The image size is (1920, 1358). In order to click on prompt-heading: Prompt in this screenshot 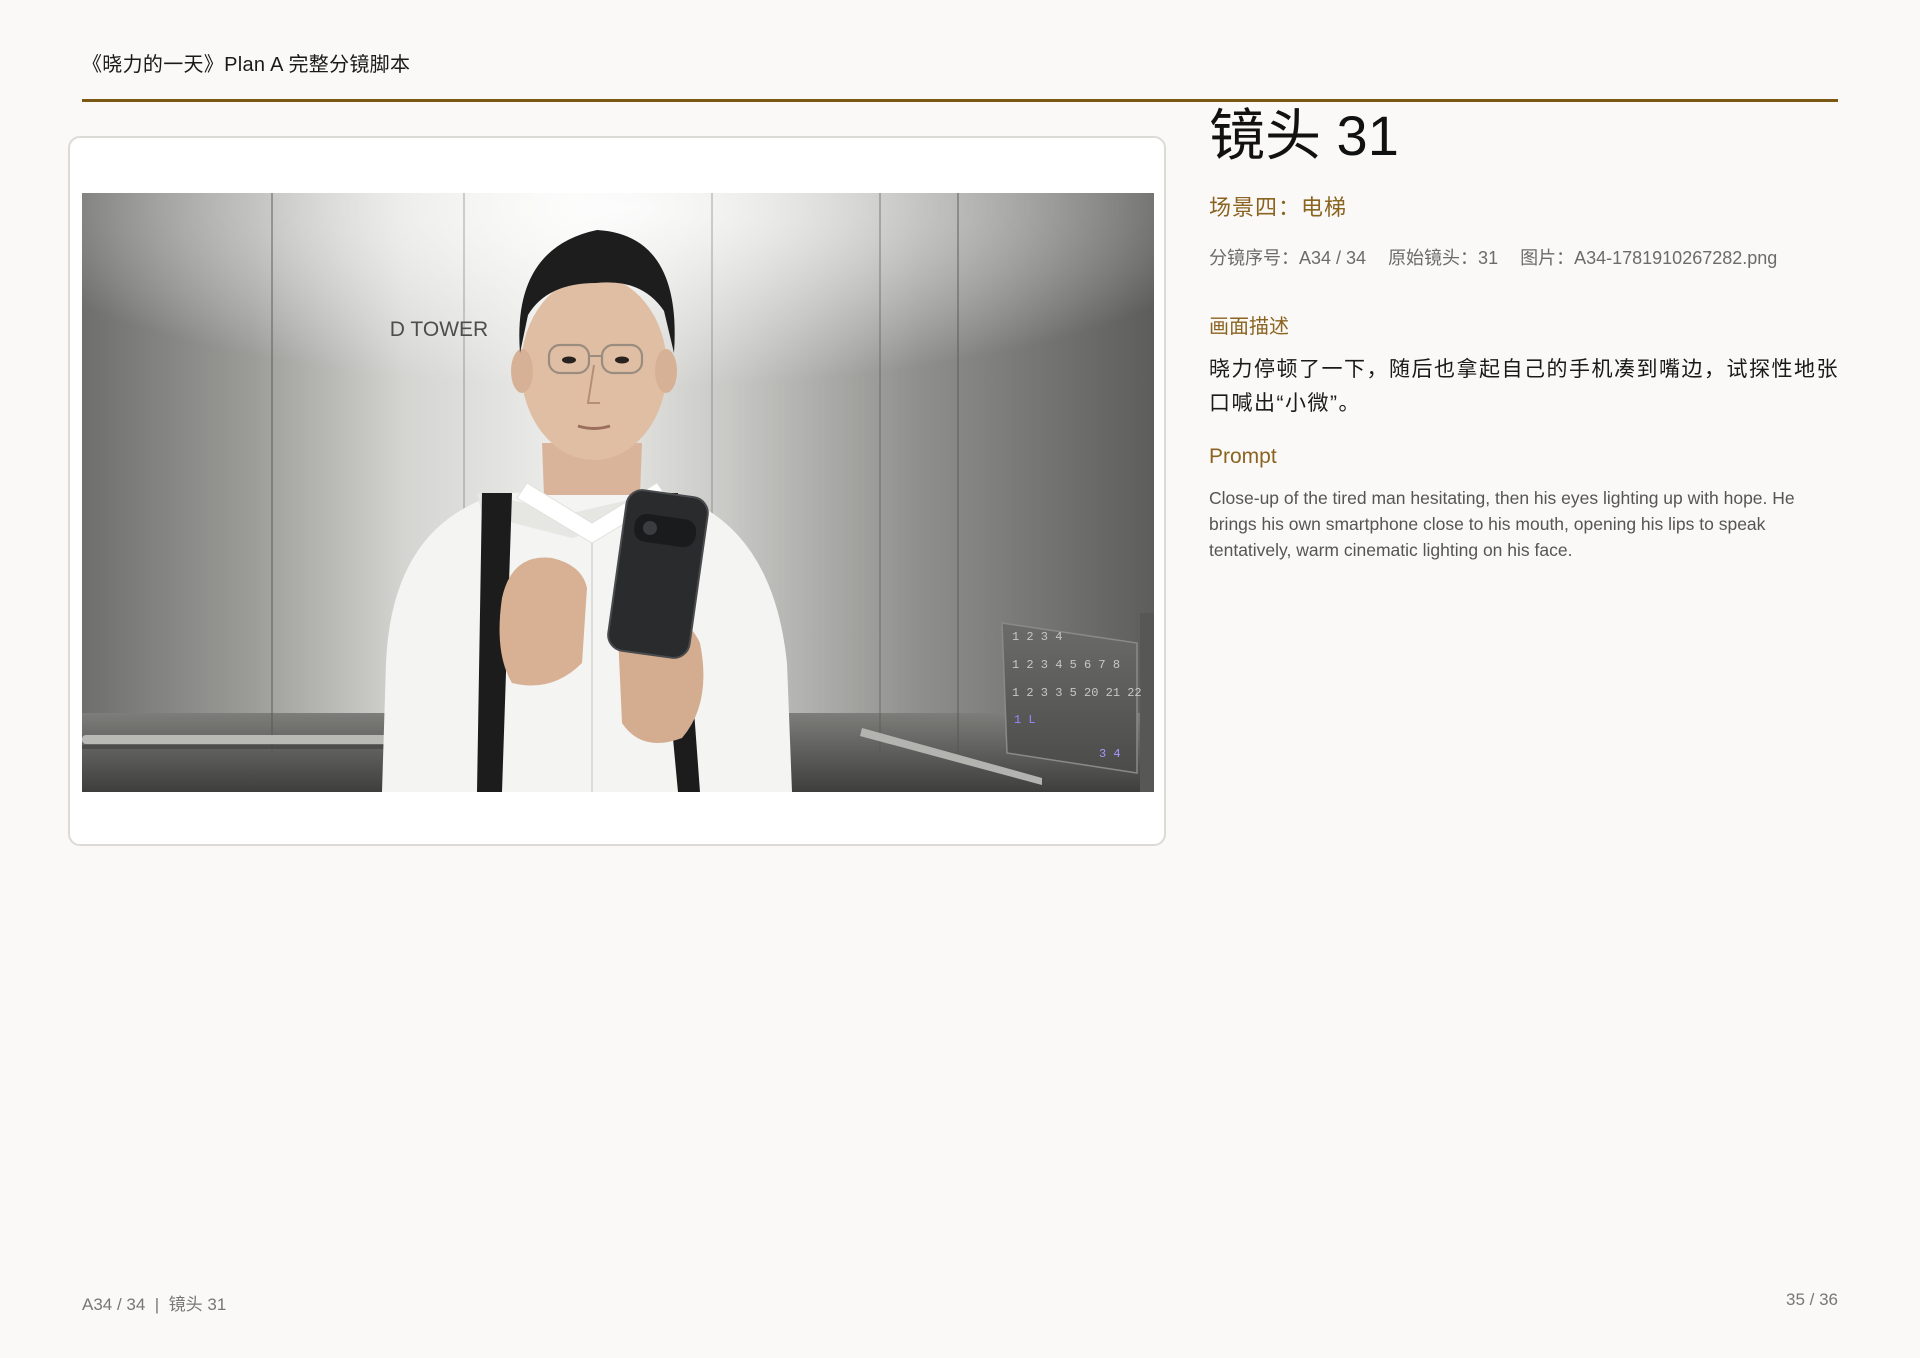, I will do `click(1243, 456)`.